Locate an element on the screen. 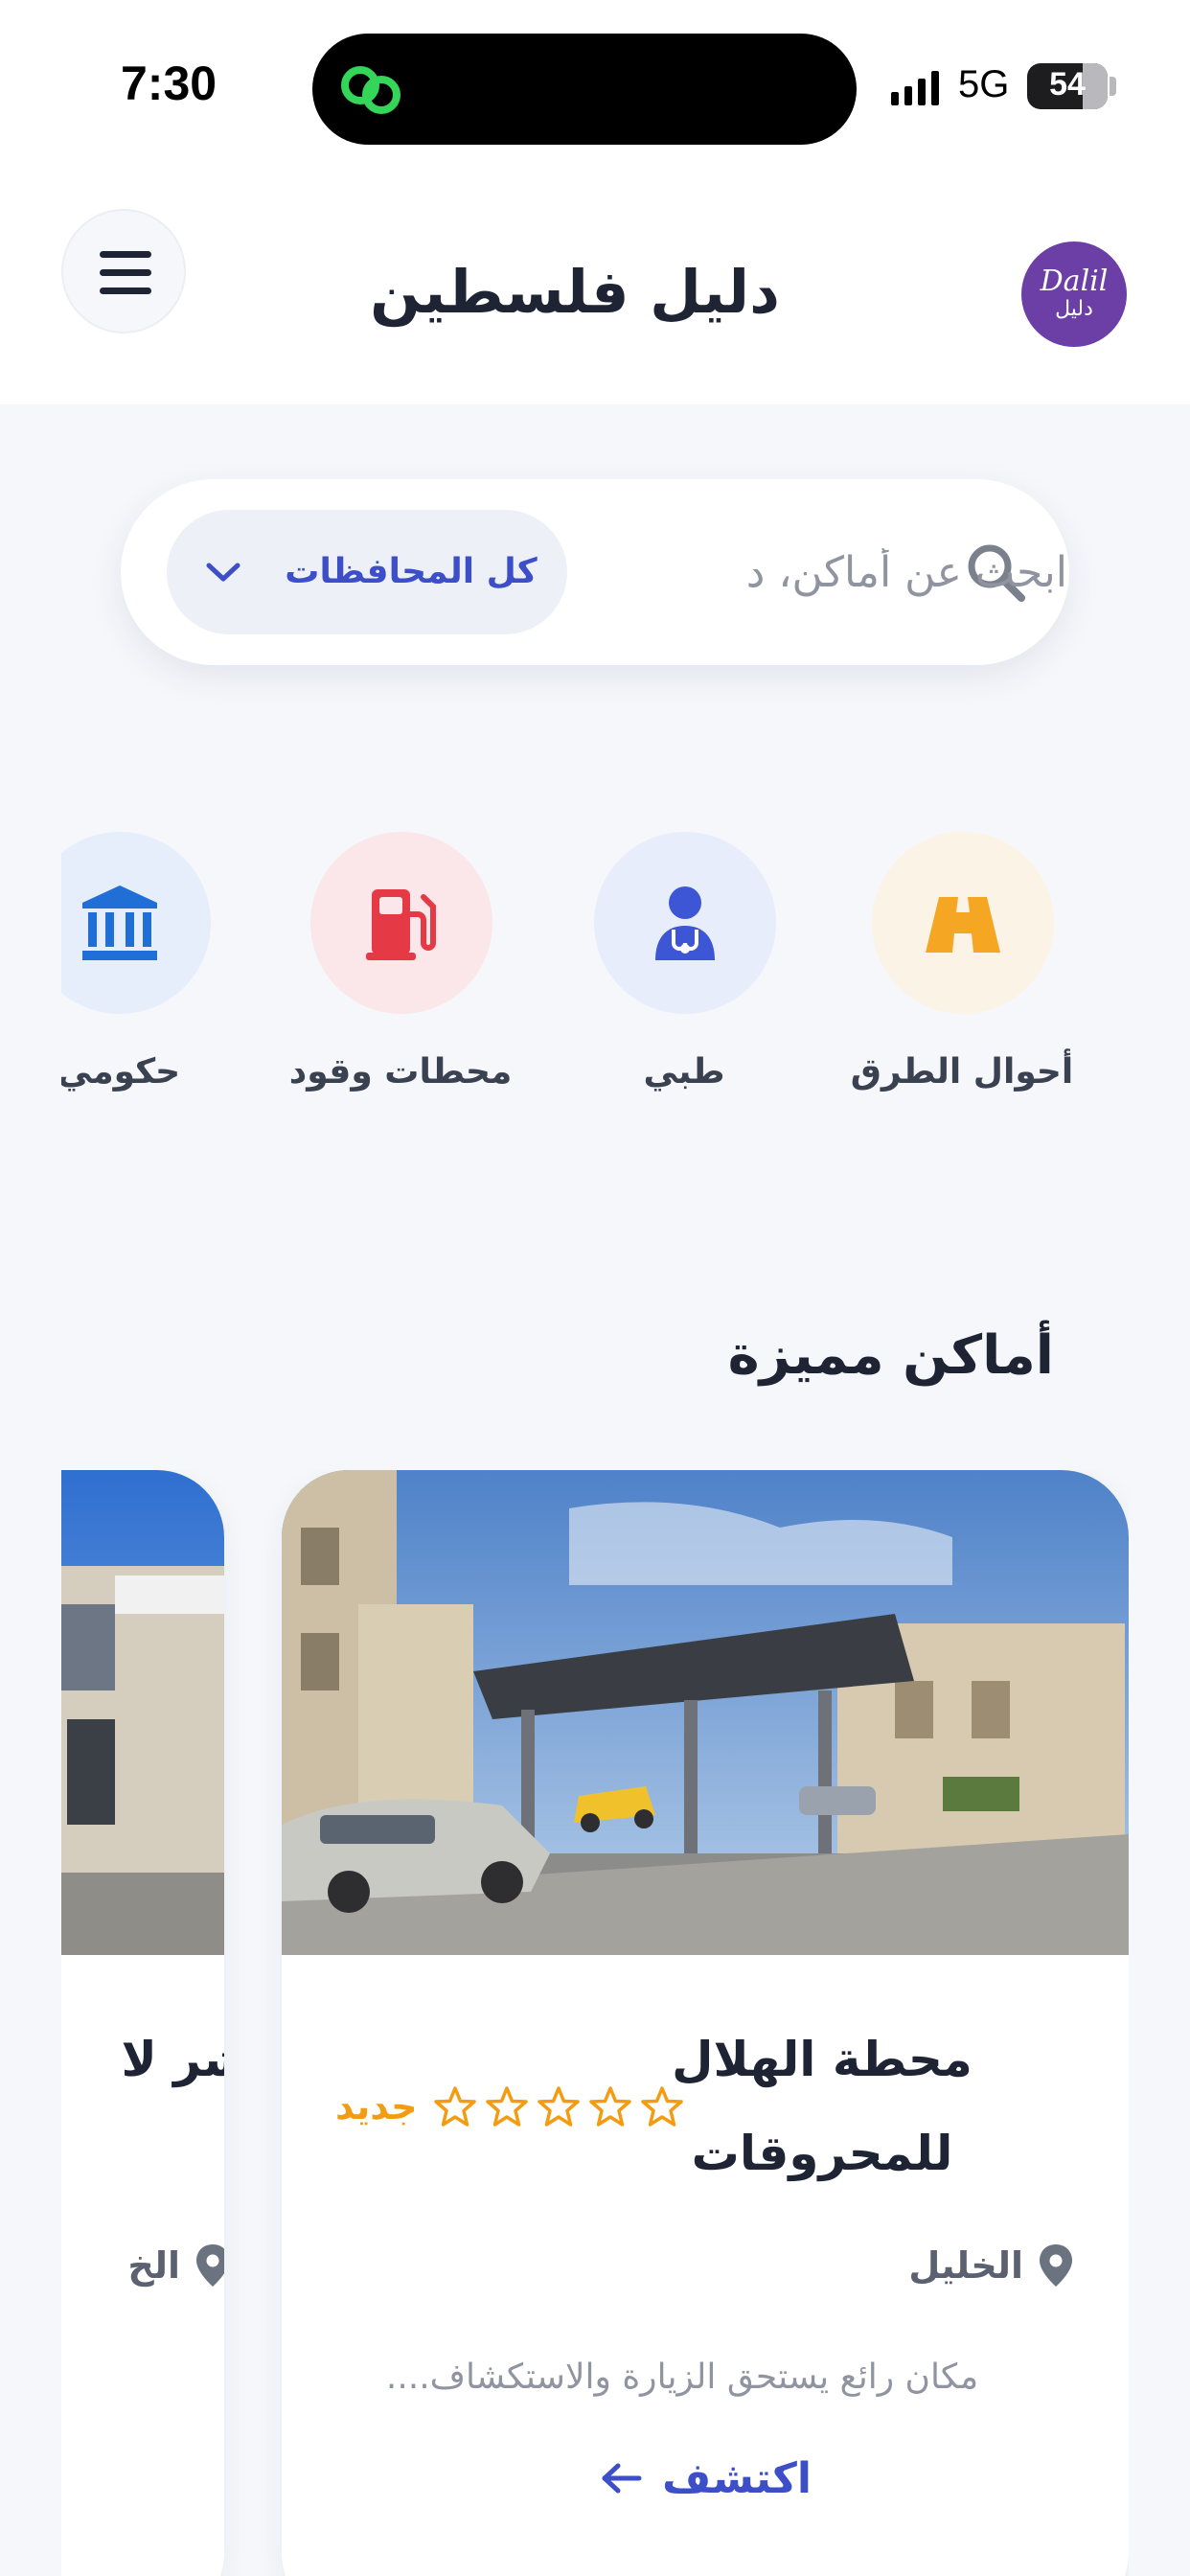 This screenshot has height=2576, width=1190. category-road-conditions: أحوال الطرق is located at coordinates (962, 977).